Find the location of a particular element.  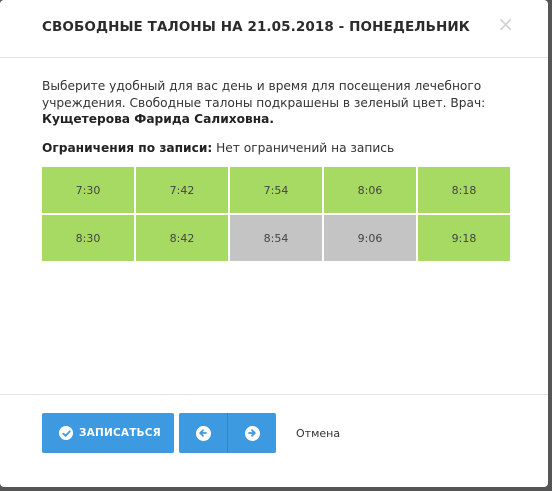

arrow-left-circle-icon is located at coordinates (203, 433).